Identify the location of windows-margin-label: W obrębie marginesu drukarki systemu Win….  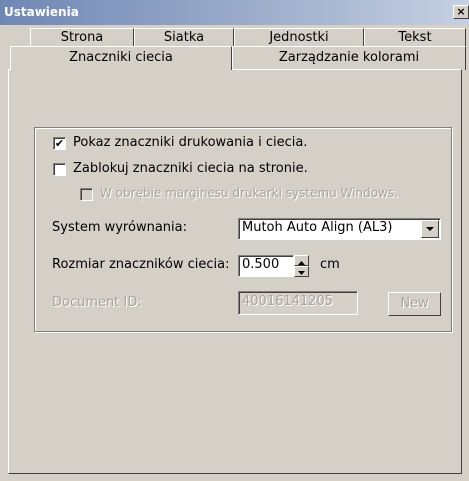
(249, 193).